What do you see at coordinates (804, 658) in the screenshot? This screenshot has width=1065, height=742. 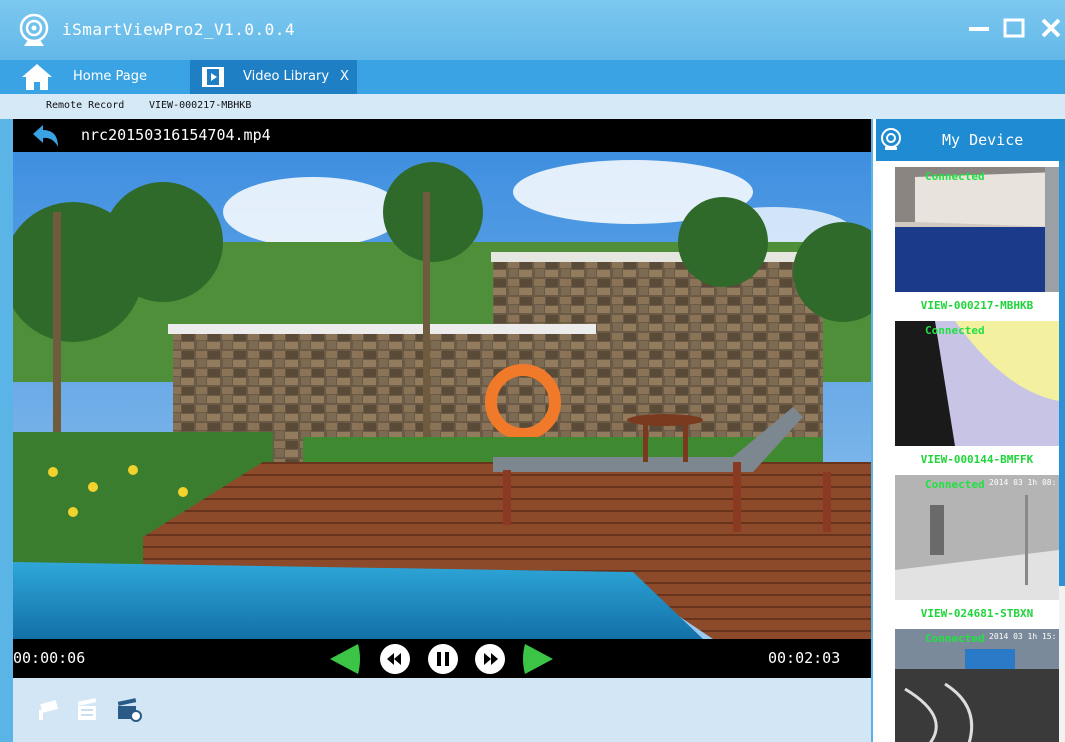 I see `total-time: 00:02:03` at bounding box center [804, 658].